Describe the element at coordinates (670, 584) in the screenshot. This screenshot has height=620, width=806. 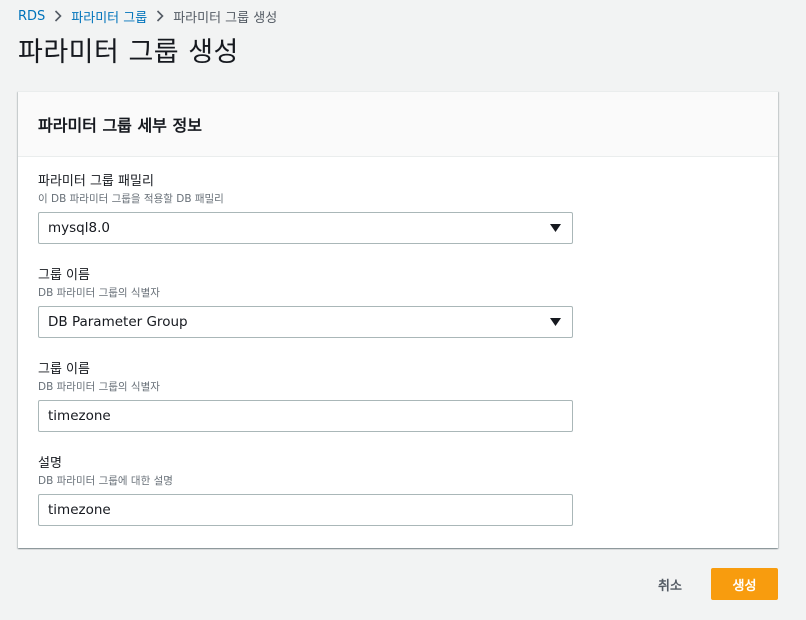
I see `cancel-button: 취소` at that location.